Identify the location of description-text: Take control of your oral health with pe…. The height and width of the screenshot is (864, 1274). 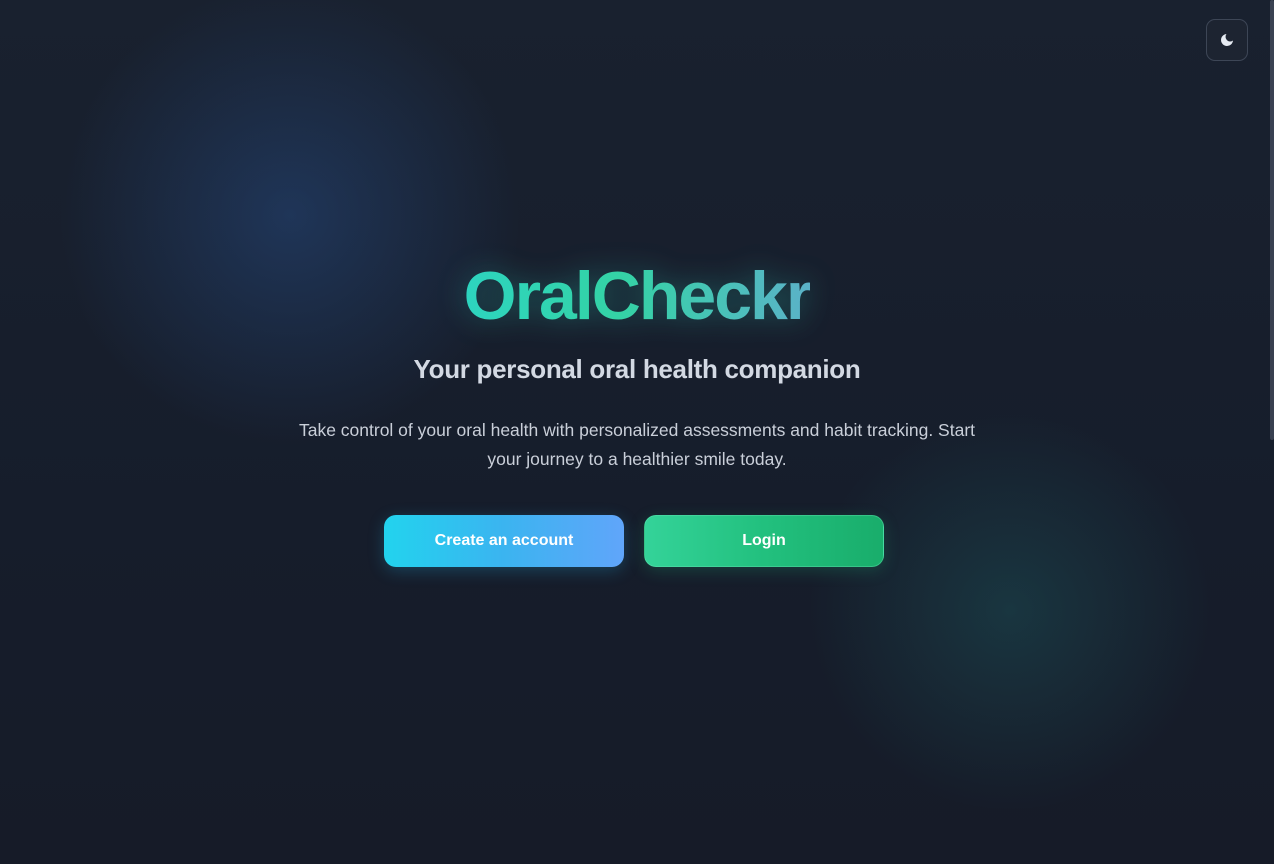
(637, 444).